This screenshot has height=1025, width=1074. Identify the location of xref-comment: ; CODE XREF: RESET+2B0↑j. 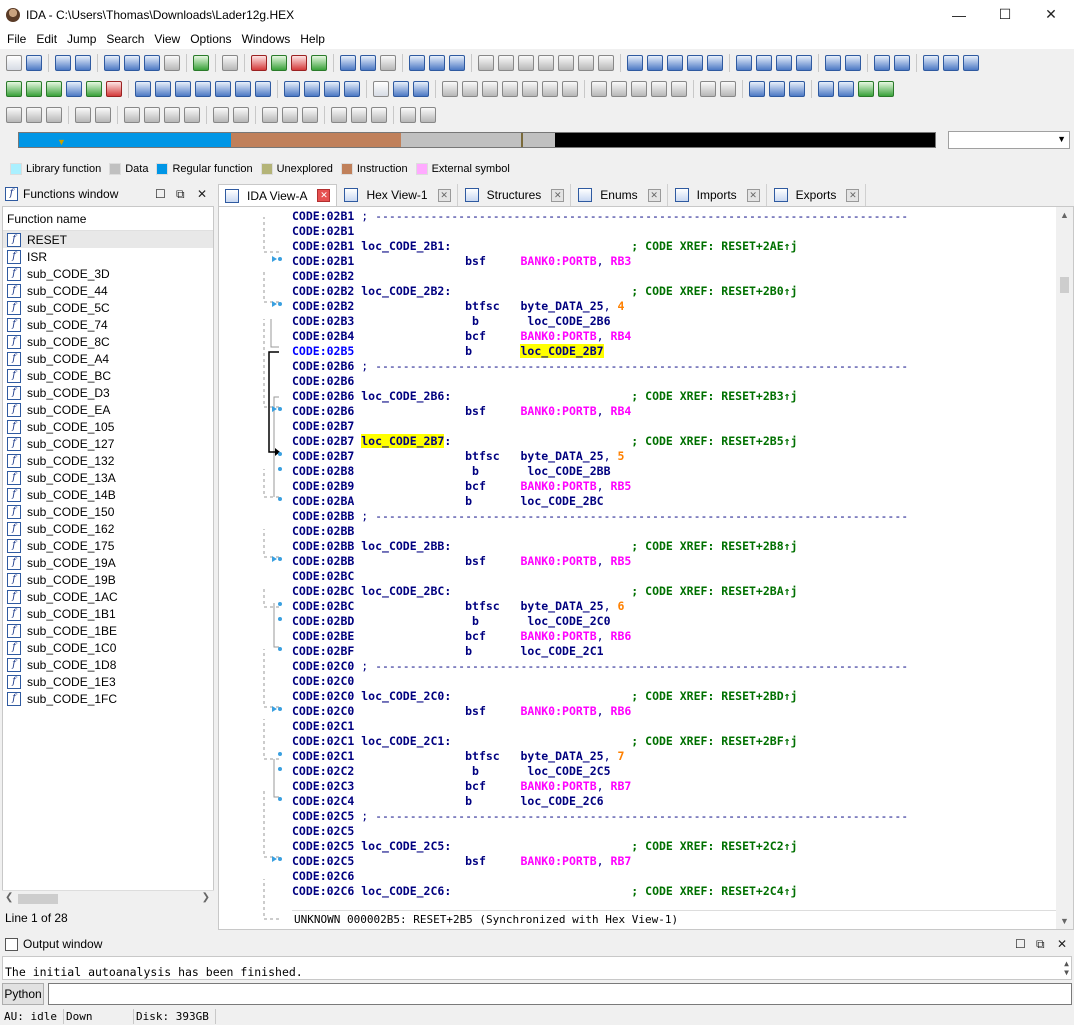
(714, 291).